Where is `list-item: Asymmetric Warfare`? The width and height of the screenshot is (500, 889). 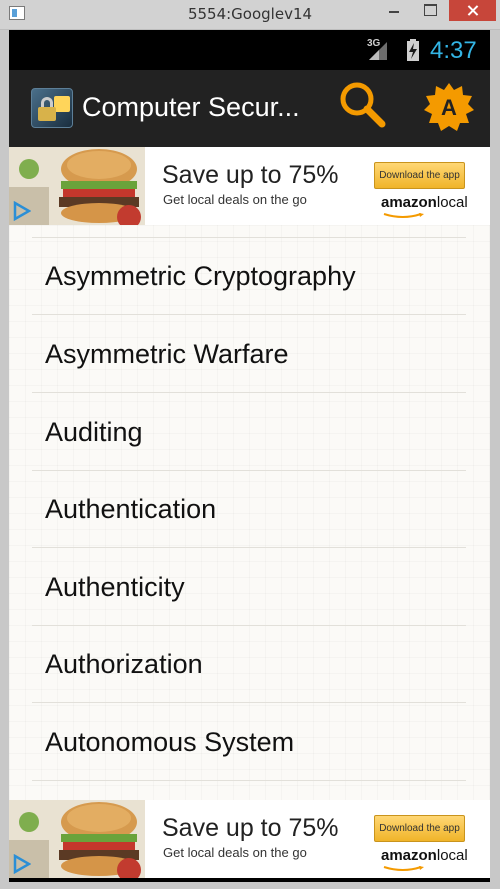 list-item: Asymmetric Warfare is located at coordinates (249, 354).